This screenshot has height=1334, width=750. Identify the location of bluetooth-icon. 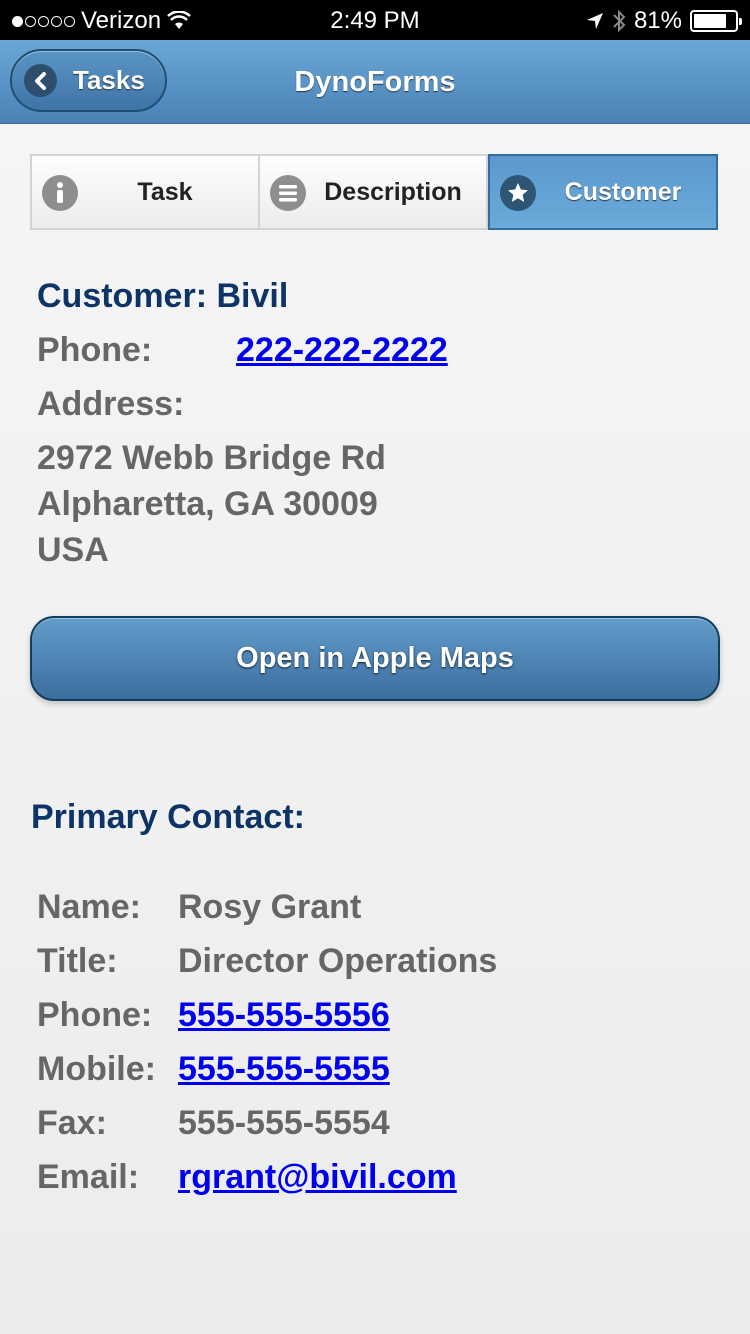
(619, 21).